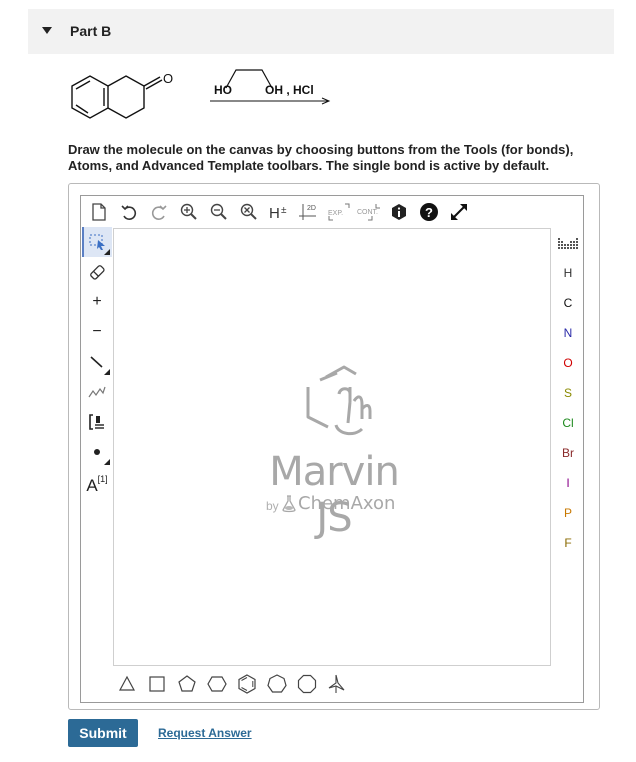 The image size is (636, 762). Describe the element at coordinates (337, 684) in the screenshot. I see `chair-template-icon` at that location.